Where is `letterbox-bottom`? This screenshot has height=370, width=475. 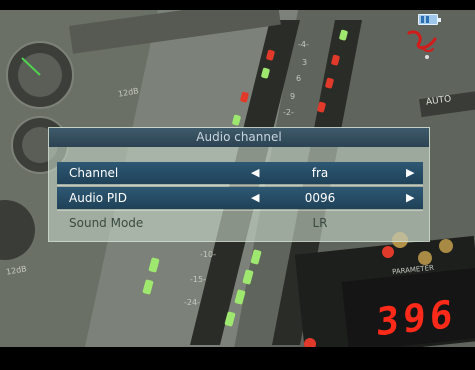
letterbox-bottom is located at coordinates (237, 358).